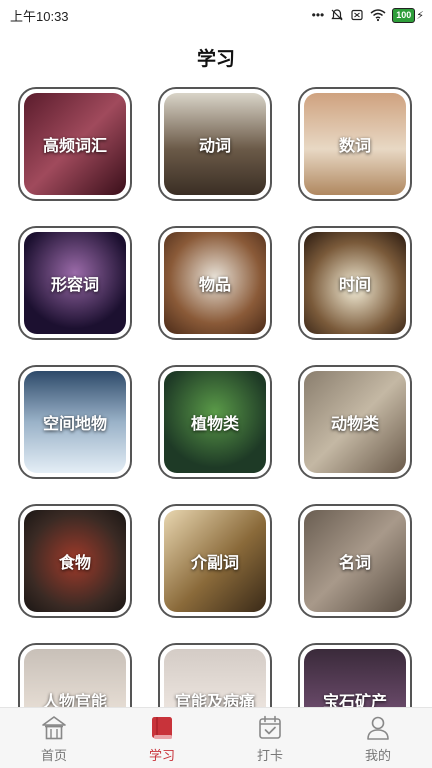  I want to click on more-dots-icon: •••, so click(318, 15).